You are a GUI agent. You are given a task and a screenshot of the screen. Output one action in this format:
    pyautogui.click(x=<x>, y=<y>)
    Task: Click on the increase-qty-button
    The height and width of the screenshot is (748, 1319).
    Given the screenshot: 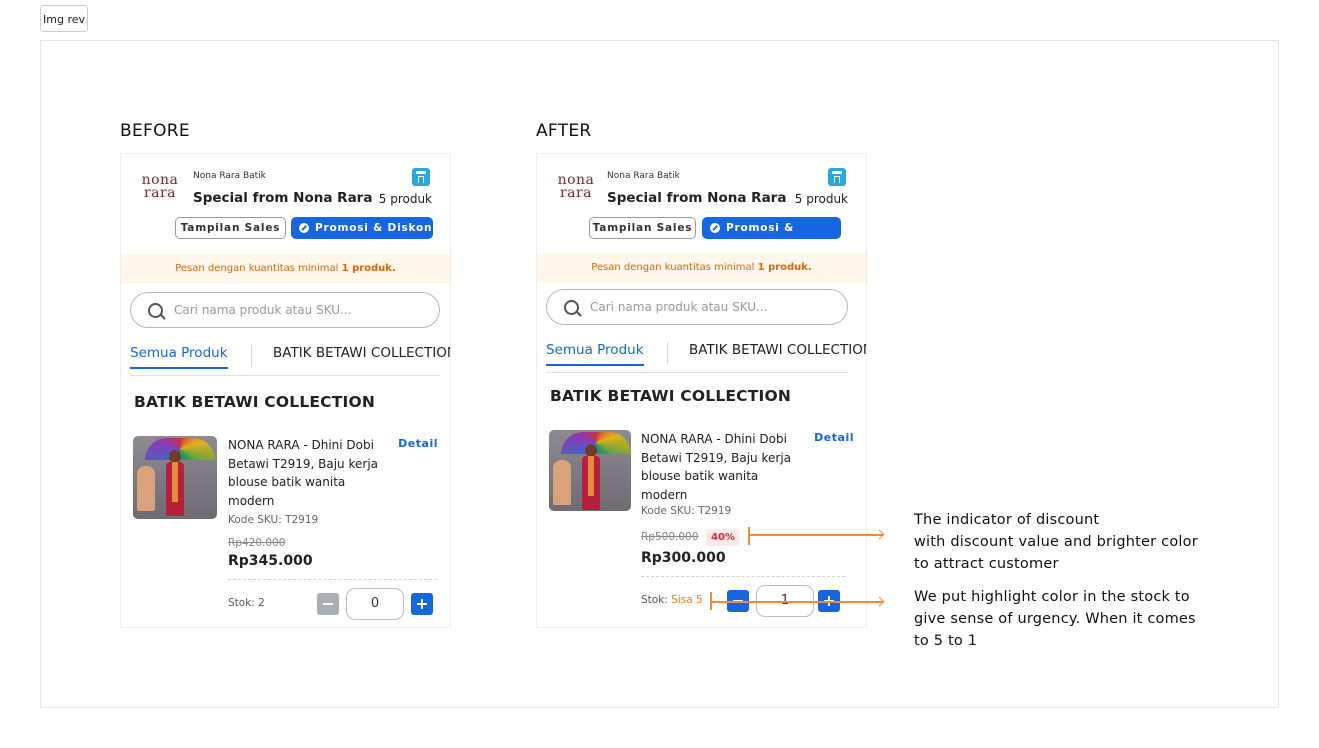 What is the action you would take?
    pyautogui.click(x=422, y=604)
    